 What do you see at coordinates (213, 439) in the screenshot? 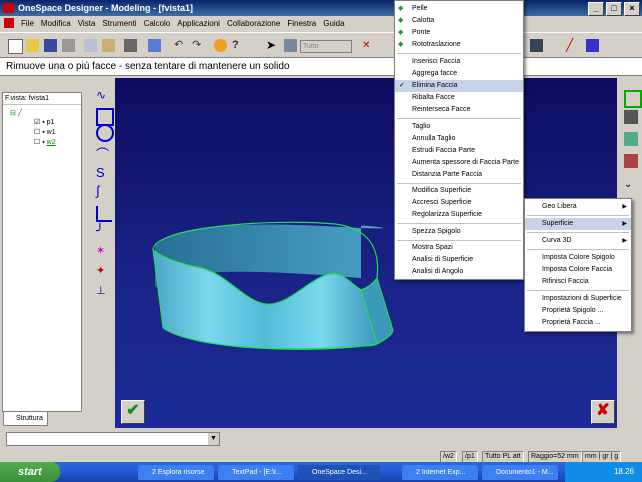
I see `command-dropdown-icon: ▼` at bounding box center [213, 439].